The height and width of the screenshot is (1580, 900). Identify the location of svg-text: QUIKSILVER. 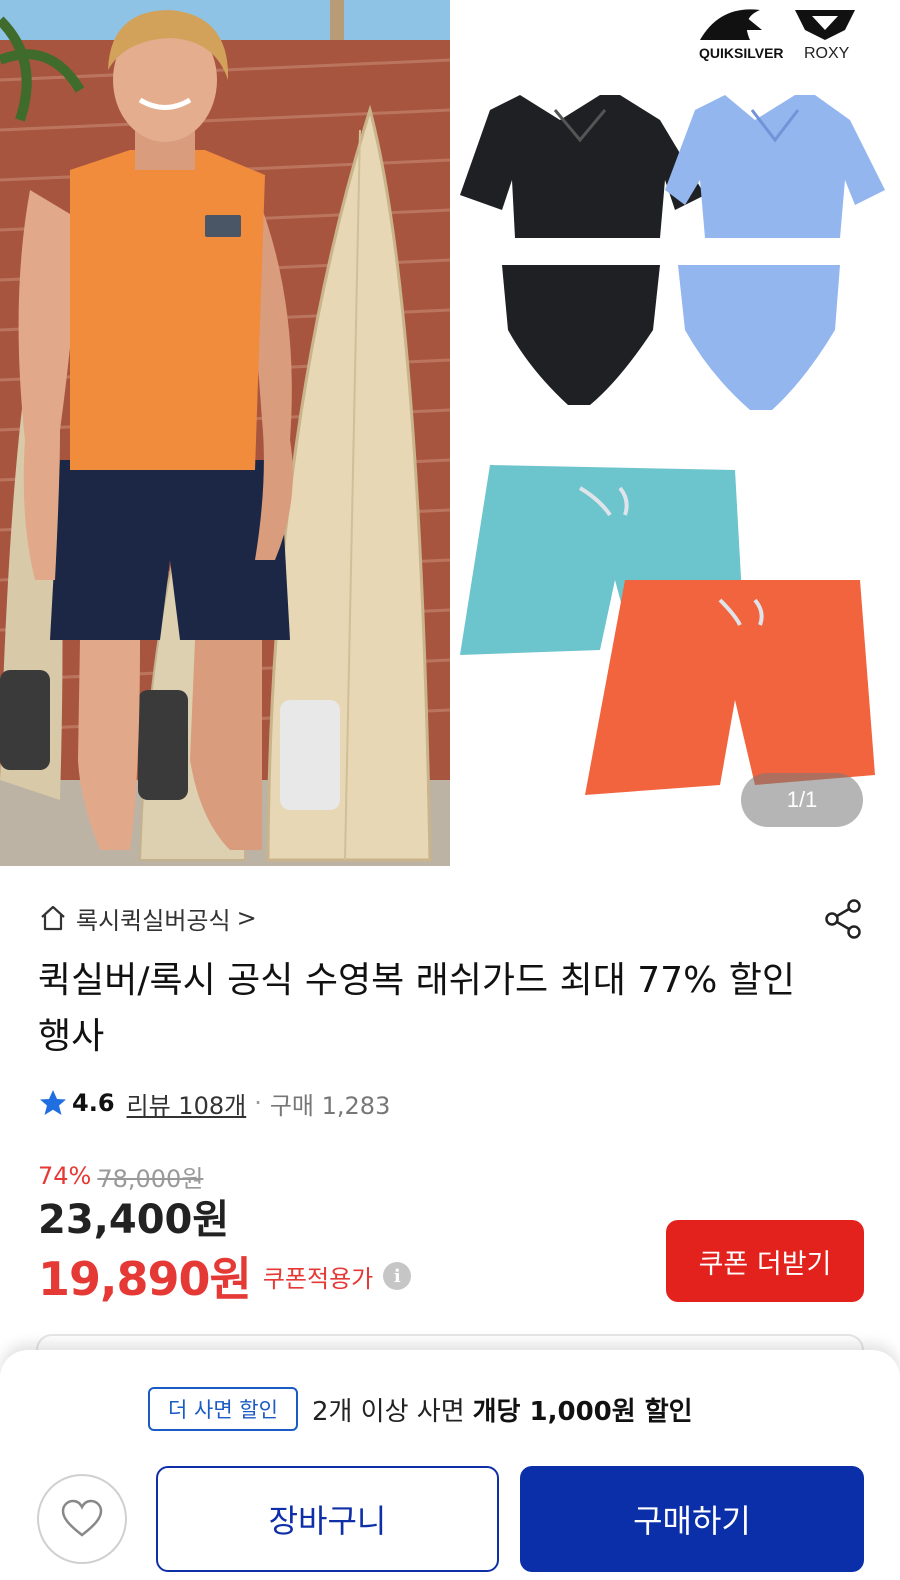
(741, 53).